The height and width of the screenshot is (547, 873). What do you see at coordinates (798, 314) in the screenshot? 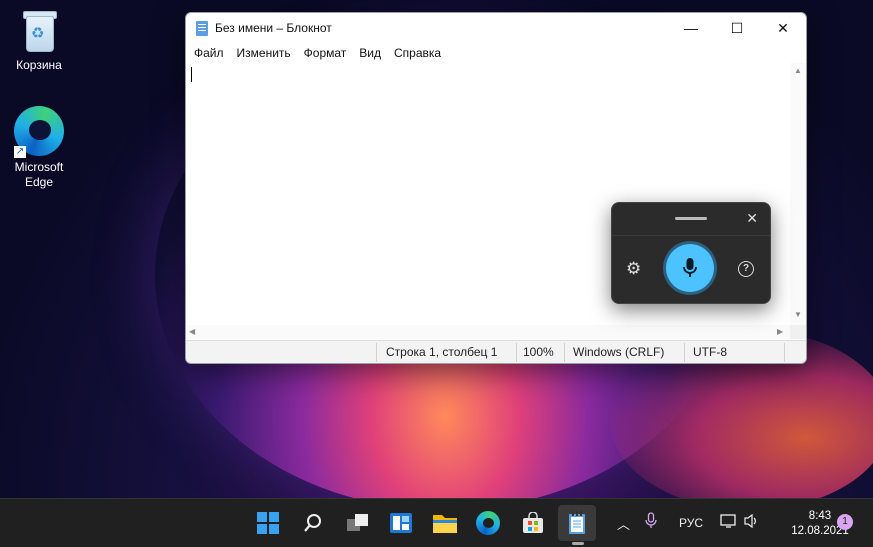
I see `scroll-down-arrow-icon: ▼` at bounding box center [798, 314].